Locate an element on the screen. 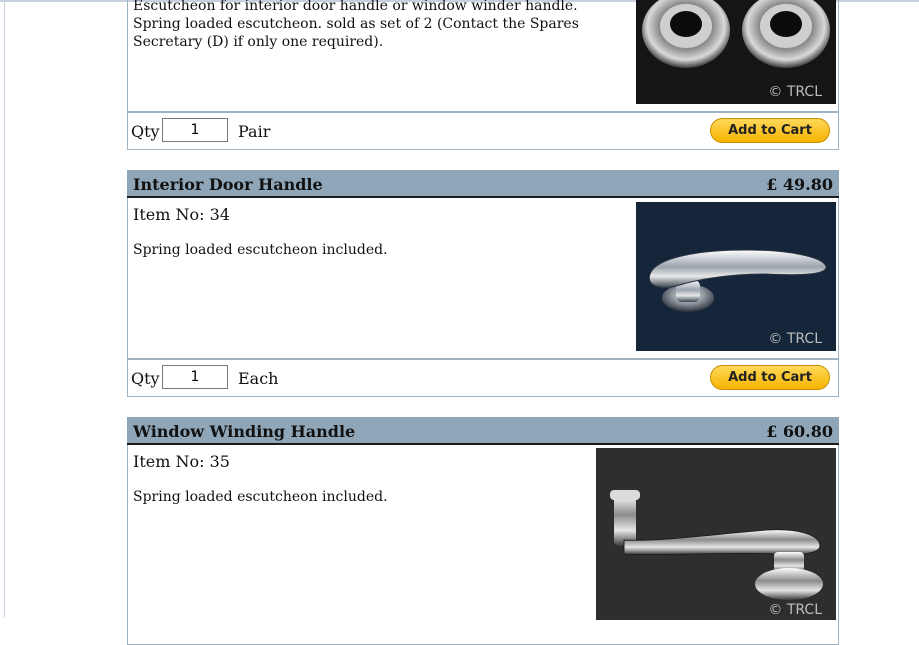  product-image-escutcheon: © TRCL is located at coordinates (736, 52).